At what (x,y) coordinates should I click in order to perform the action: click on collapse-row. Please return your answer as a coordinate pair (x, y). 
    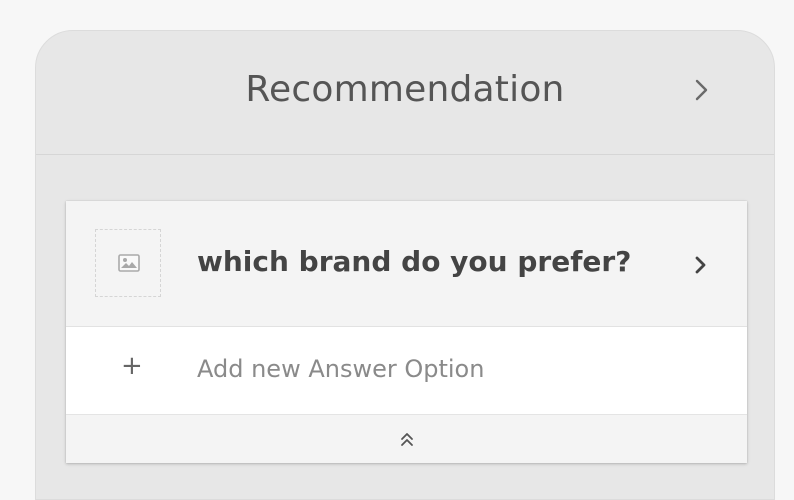
    Looking at the image, I should click on (406, 439).